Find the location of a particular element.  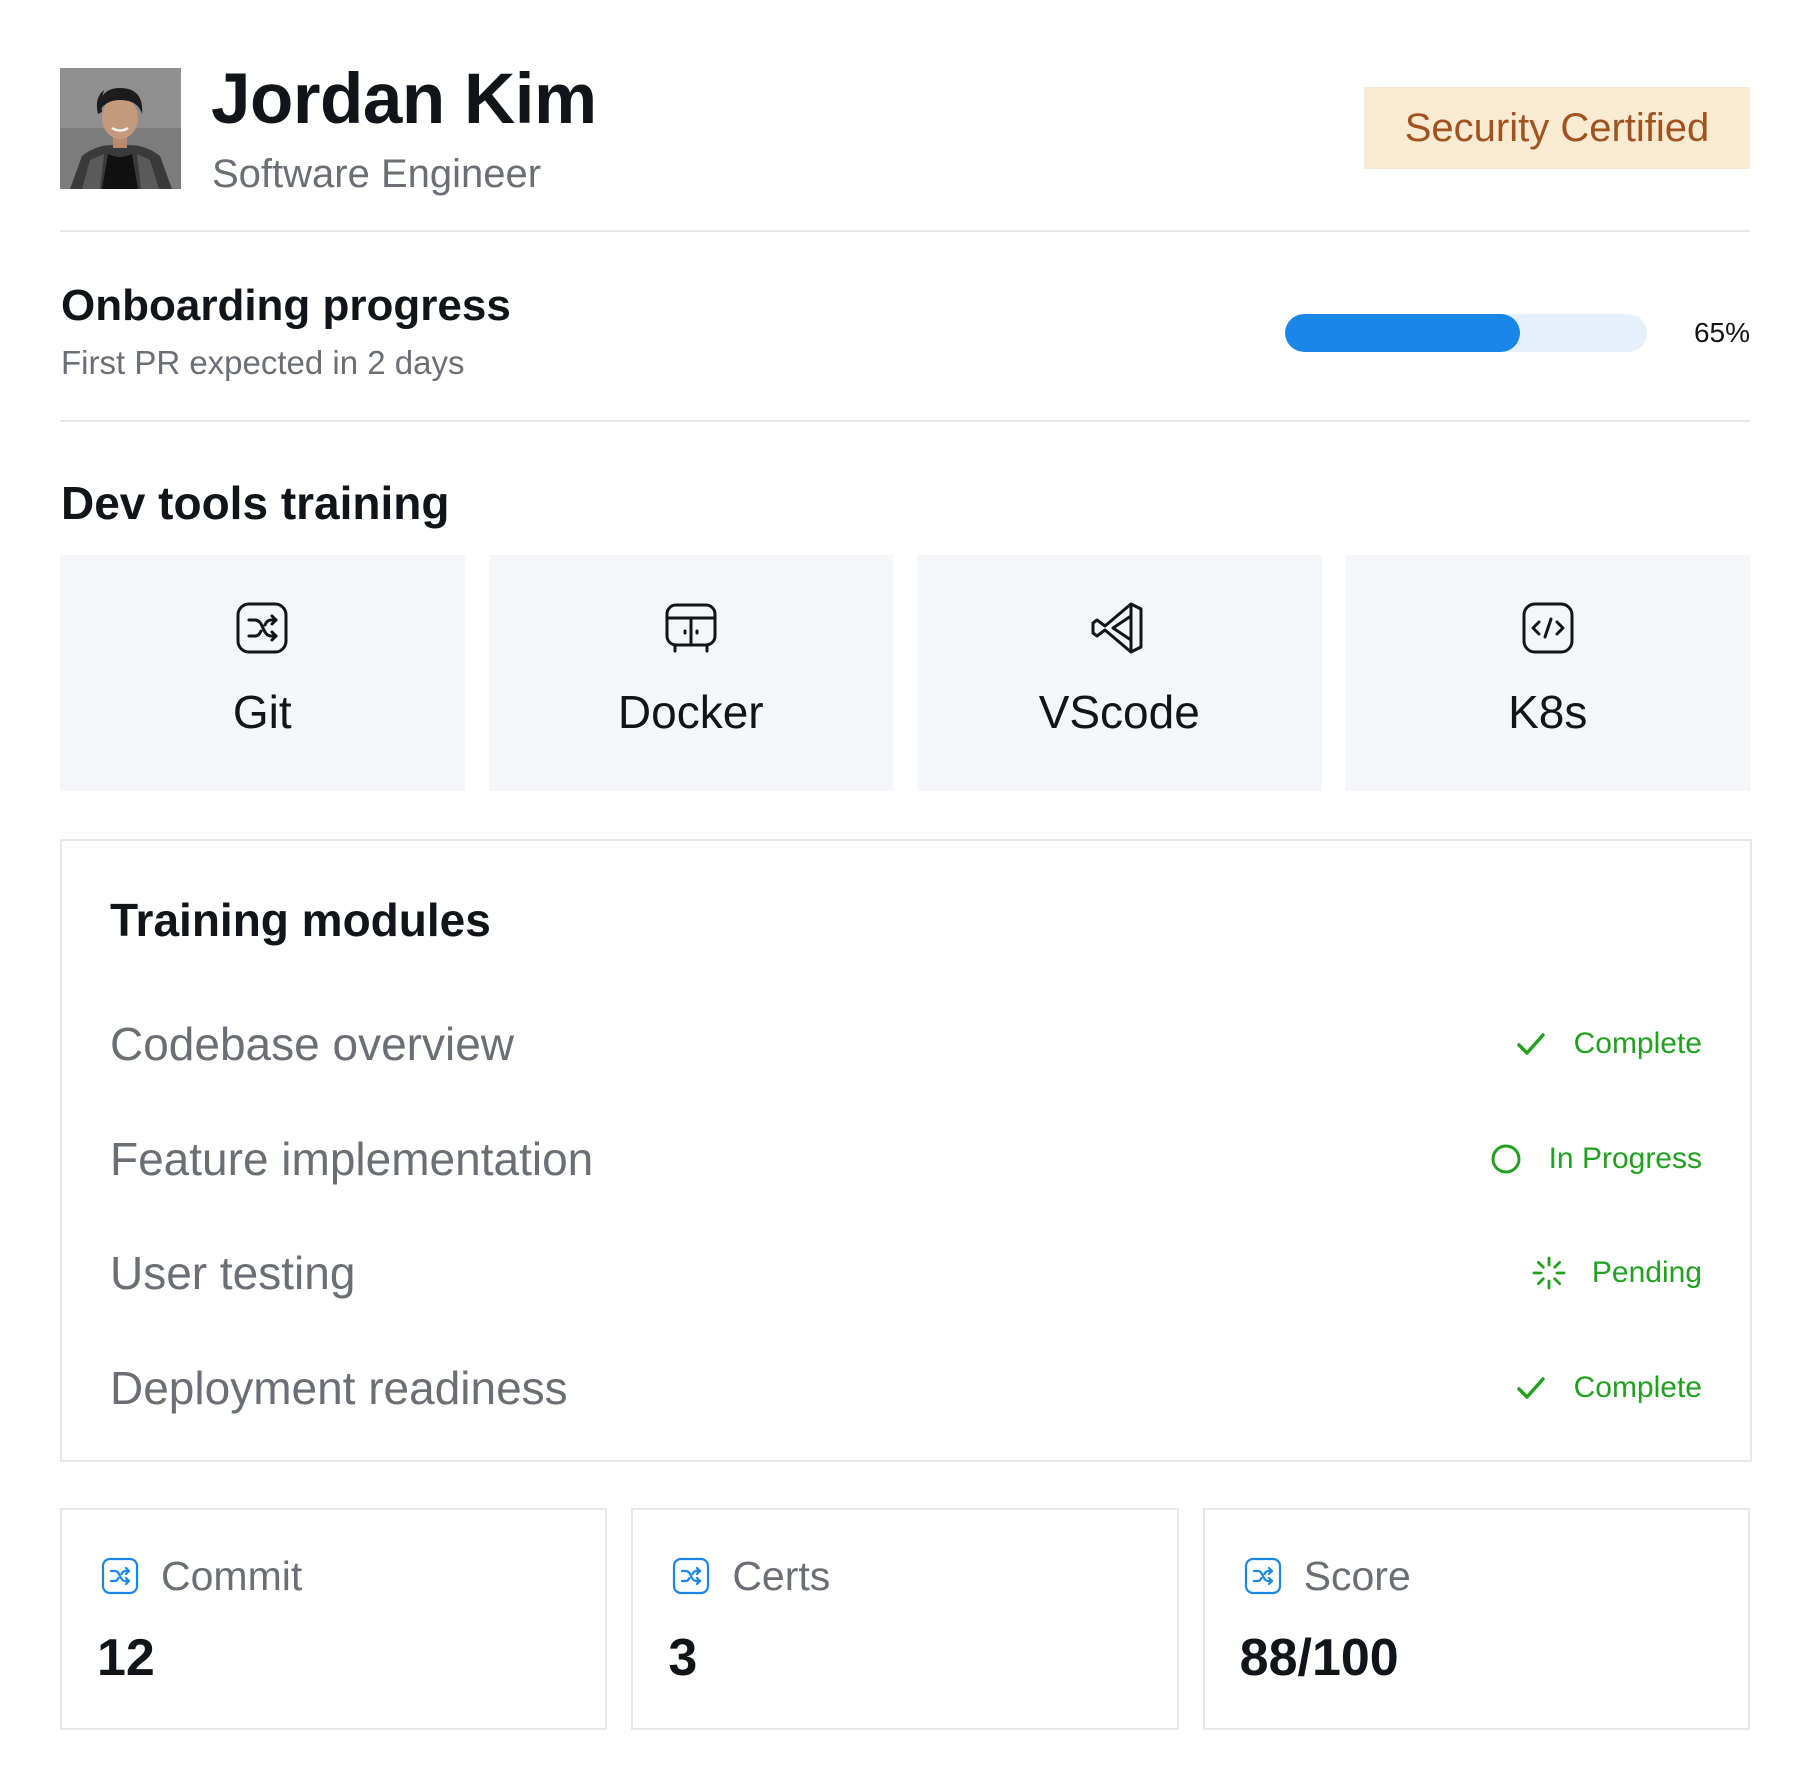

avatar-photo is located at coordinates (120, 128).